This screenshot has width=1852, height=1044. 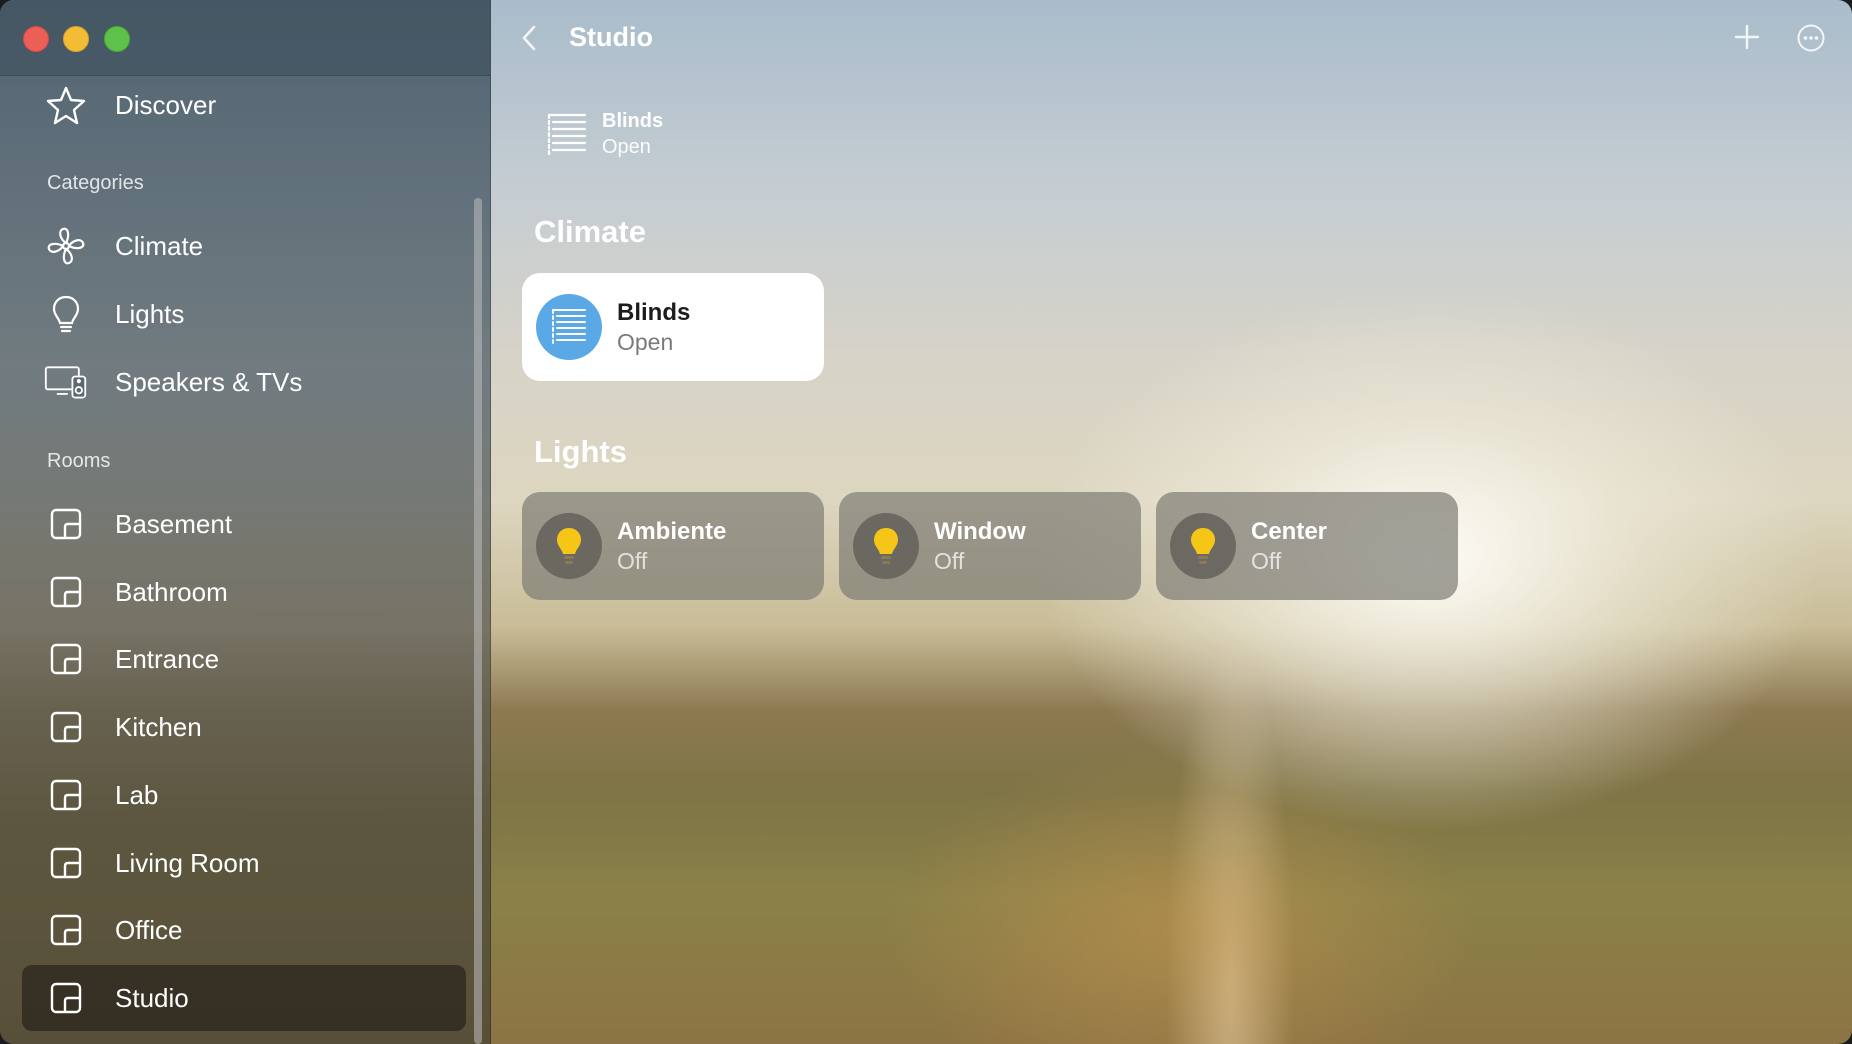 I want to click on sidebar-item-label: Kitchen, so click(x=158, y=726).